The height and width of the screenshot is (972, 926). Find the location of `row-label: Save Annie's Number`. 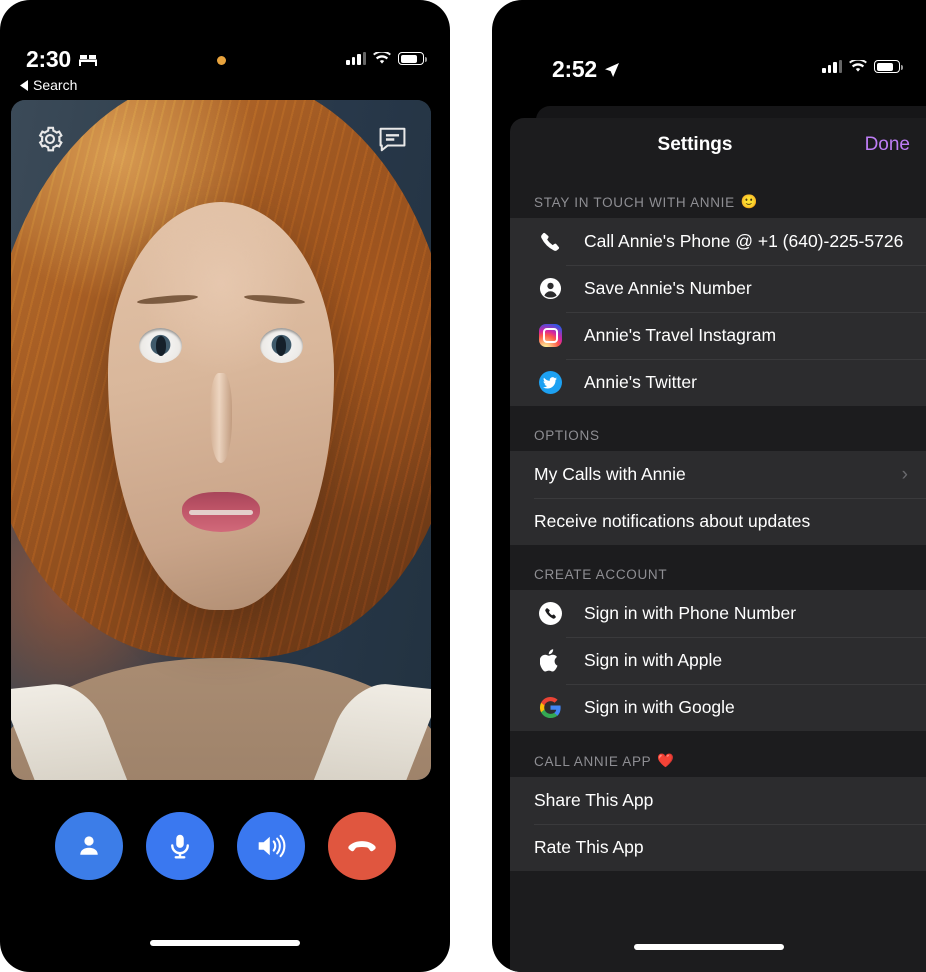

row-label: Save Annie's Number is located at coordinates (668, 288).